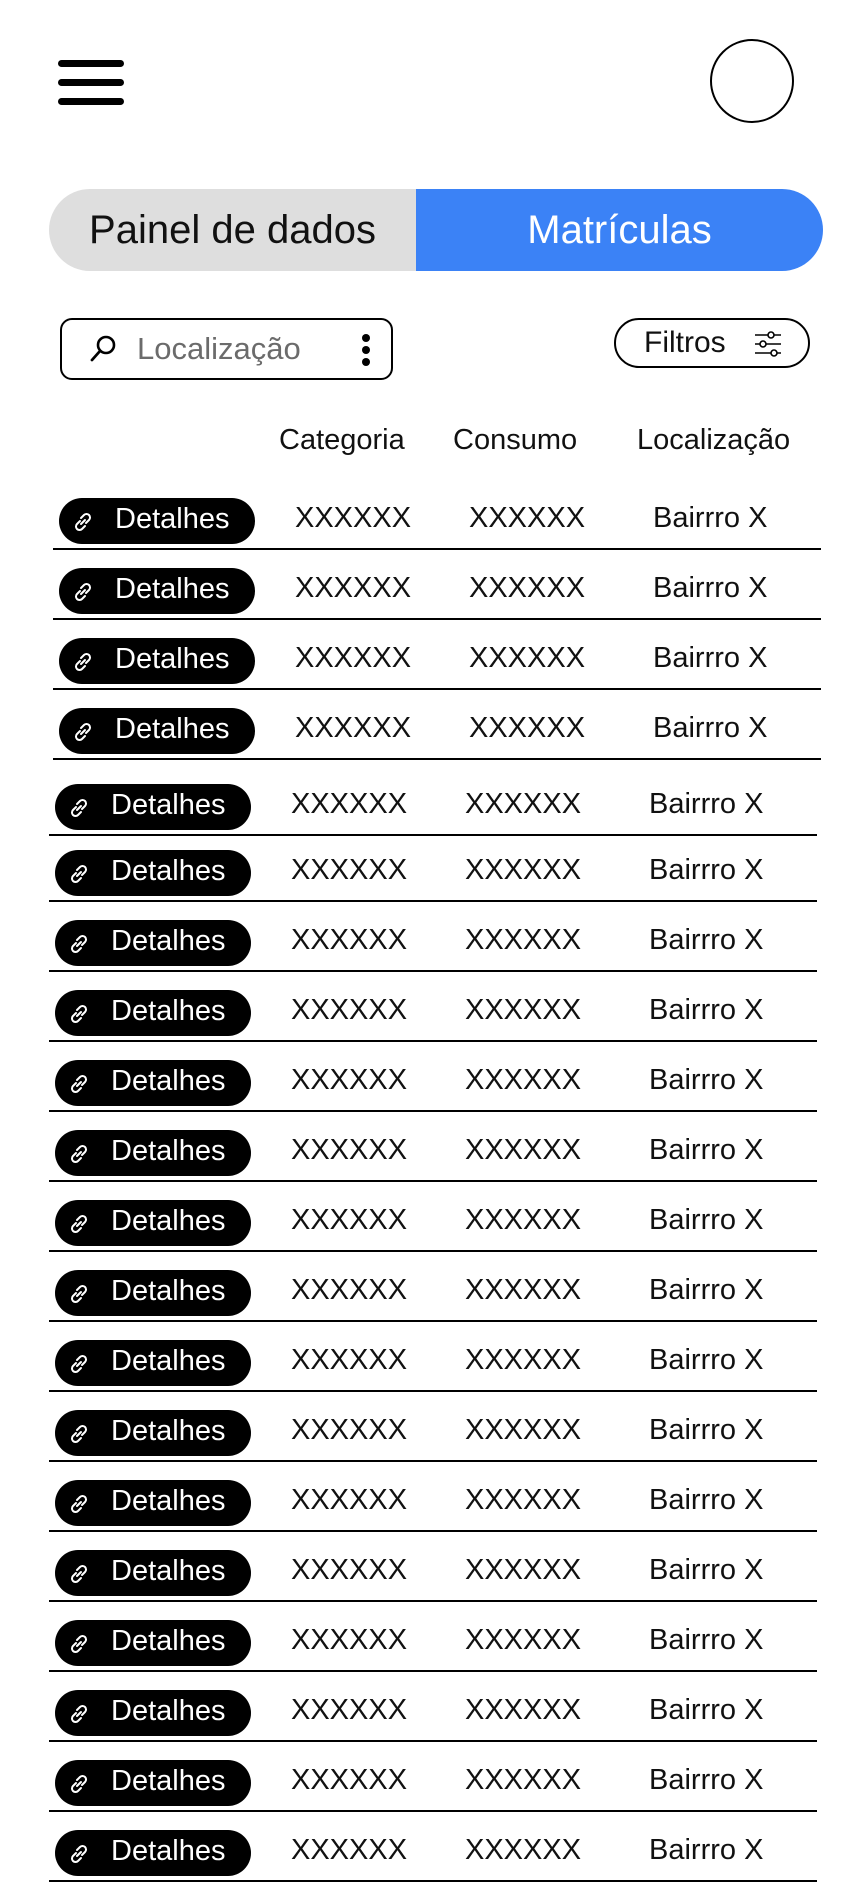 The image size is (860, 1892). I want to click on search-input, so click(237, 349).